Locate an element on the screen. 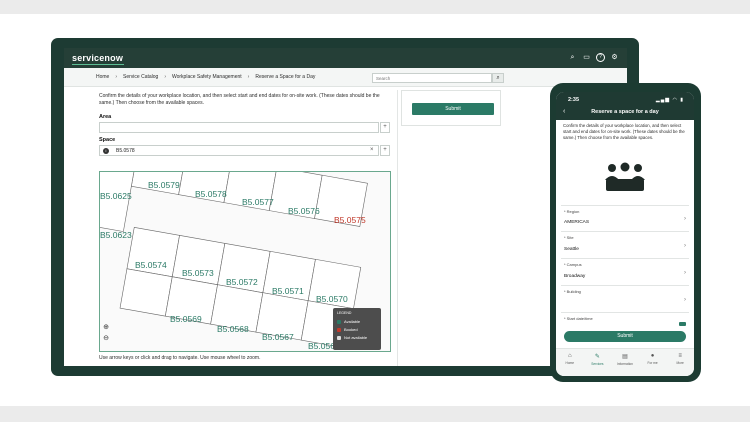 The width and height of the screenshot is (750, 422). search-icon: ⌕ is located at coordinates (572, 57).